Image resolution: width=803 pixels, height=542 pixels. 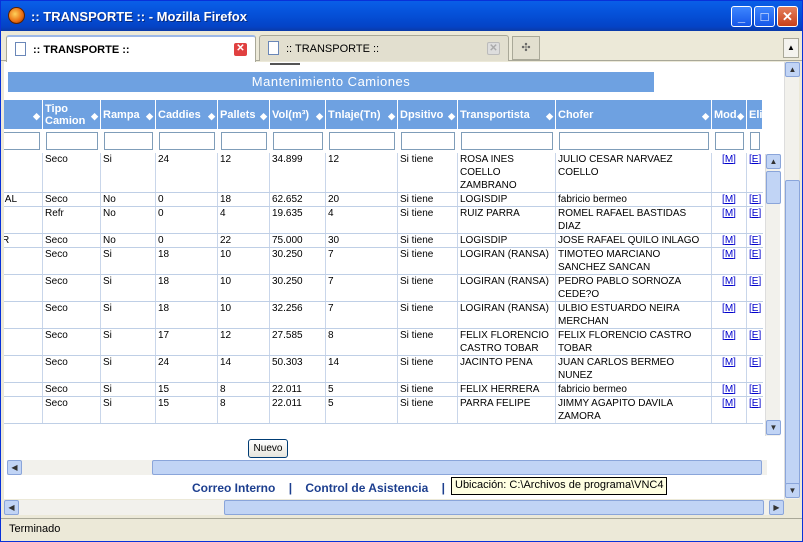 What do you see at coordinates (427, 141) in the screenshot?
I see `filter-dispositivo-input` at bounding box center [427, 141].